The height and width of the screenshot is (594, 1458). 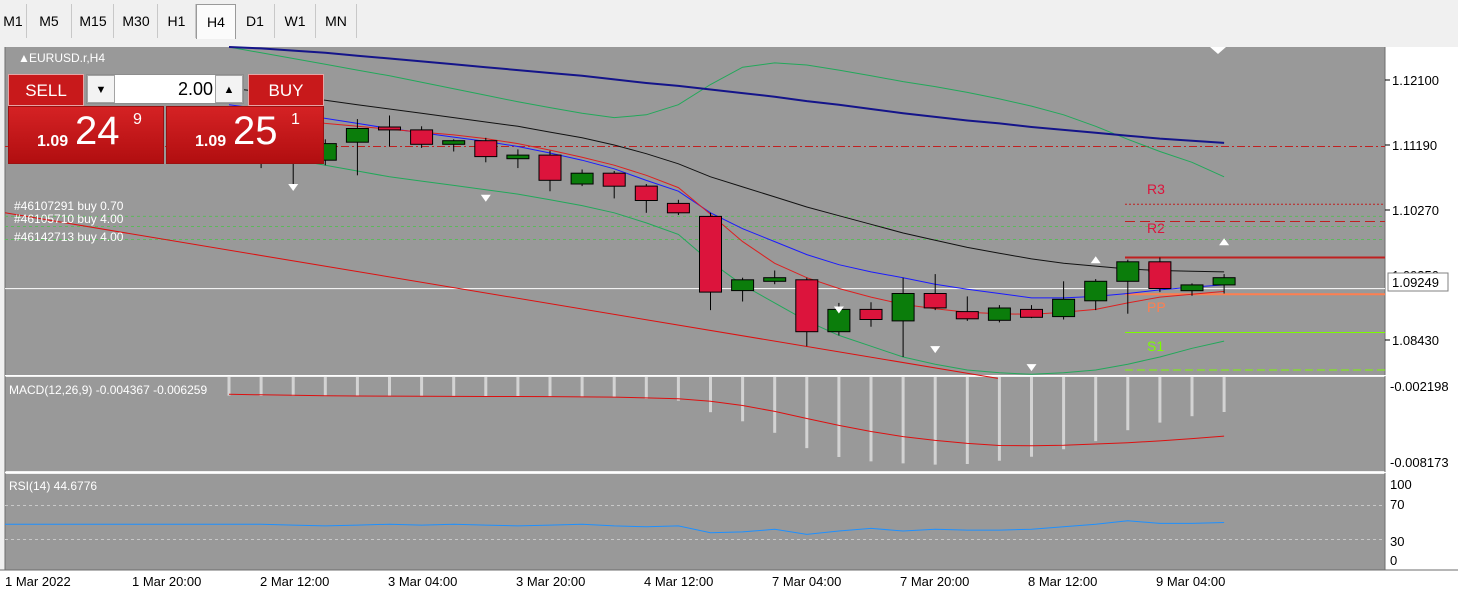 I want to click on pivot-label-r2: R2, so click(x=1156, y=228).